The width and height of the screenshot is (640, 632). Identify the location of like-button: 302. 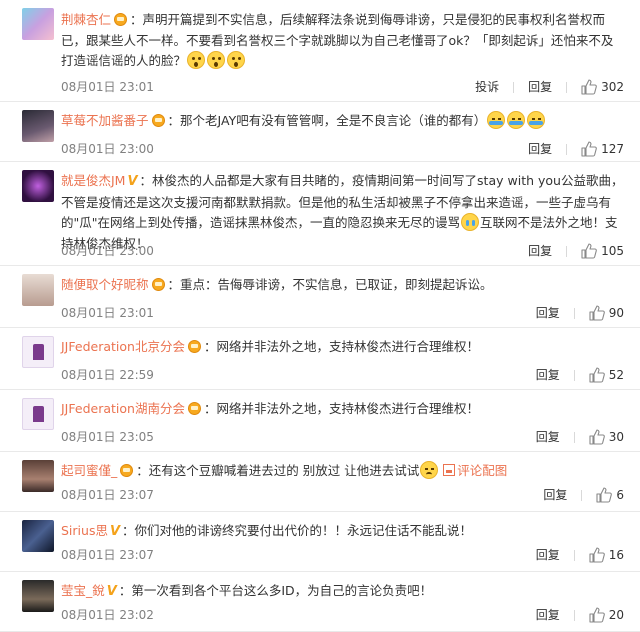
(602, 87).